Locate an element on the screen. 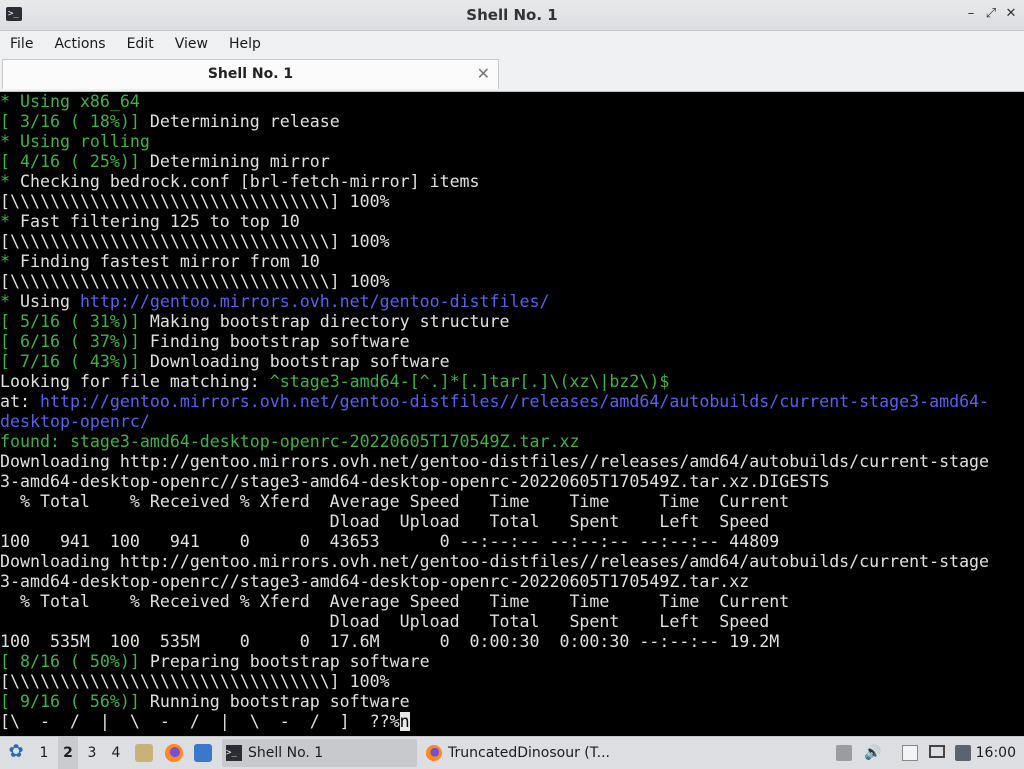 Image resolution: width=1024 pixels, height=769 pixels. menu-view: View is located at coordinates (192, 44).